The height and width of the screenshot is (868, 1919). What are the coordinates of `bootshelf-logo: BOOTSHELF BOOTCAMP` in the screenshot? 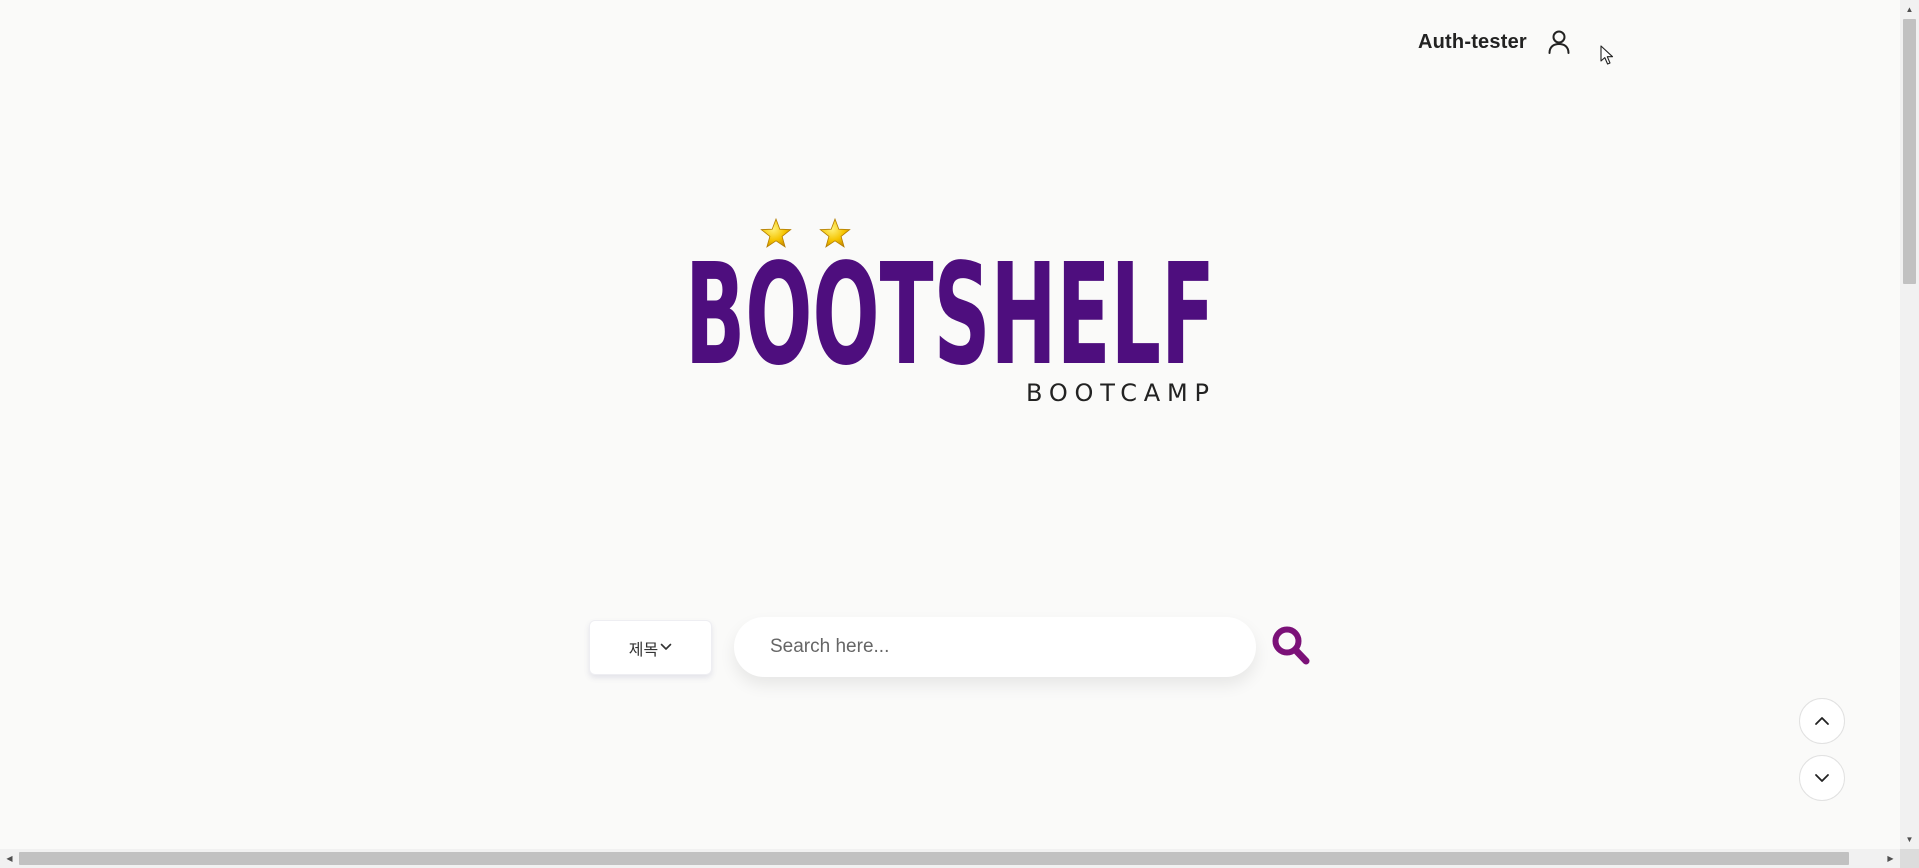 It's located at (951, 315).